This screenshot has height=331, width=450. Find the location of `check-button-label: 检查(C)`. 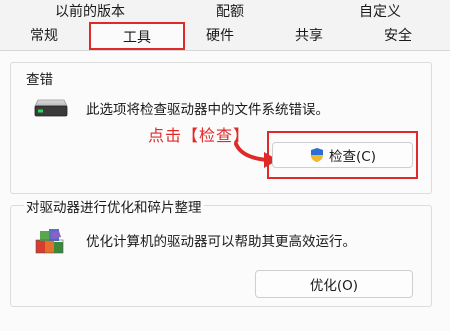

check-button-label: 检查(C) is located at coordinates (352, 157).